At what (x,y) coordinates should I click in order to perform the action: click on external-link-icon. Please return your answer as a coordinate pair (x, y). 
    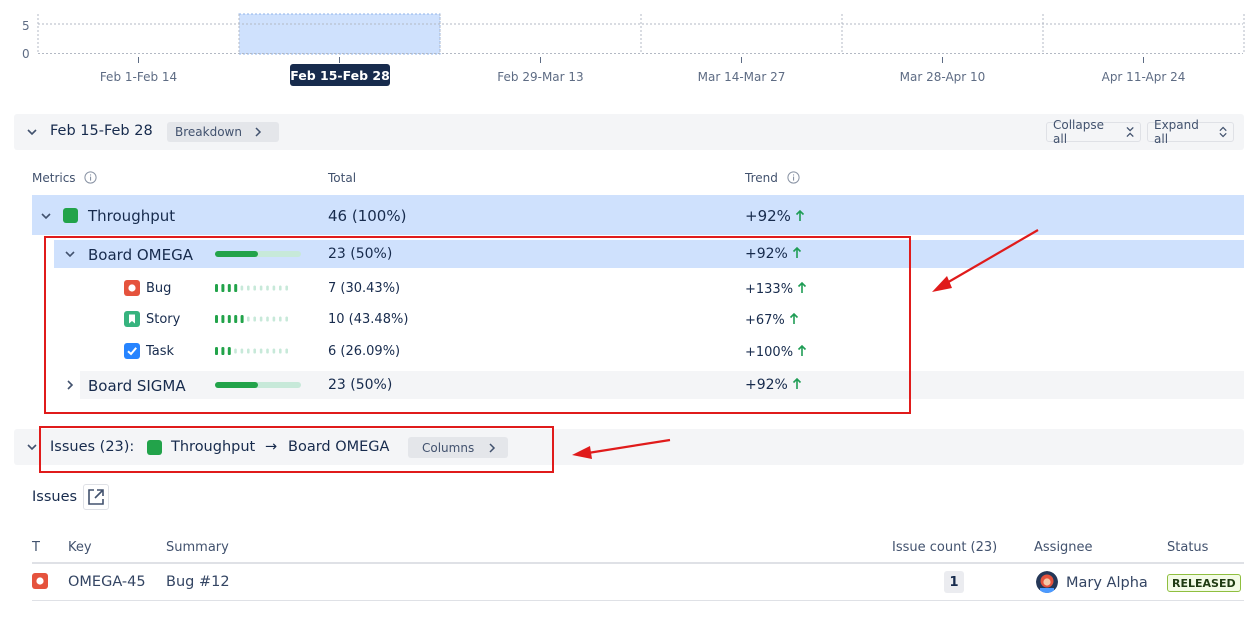
    Looking at the image, I should click on (96, 497).